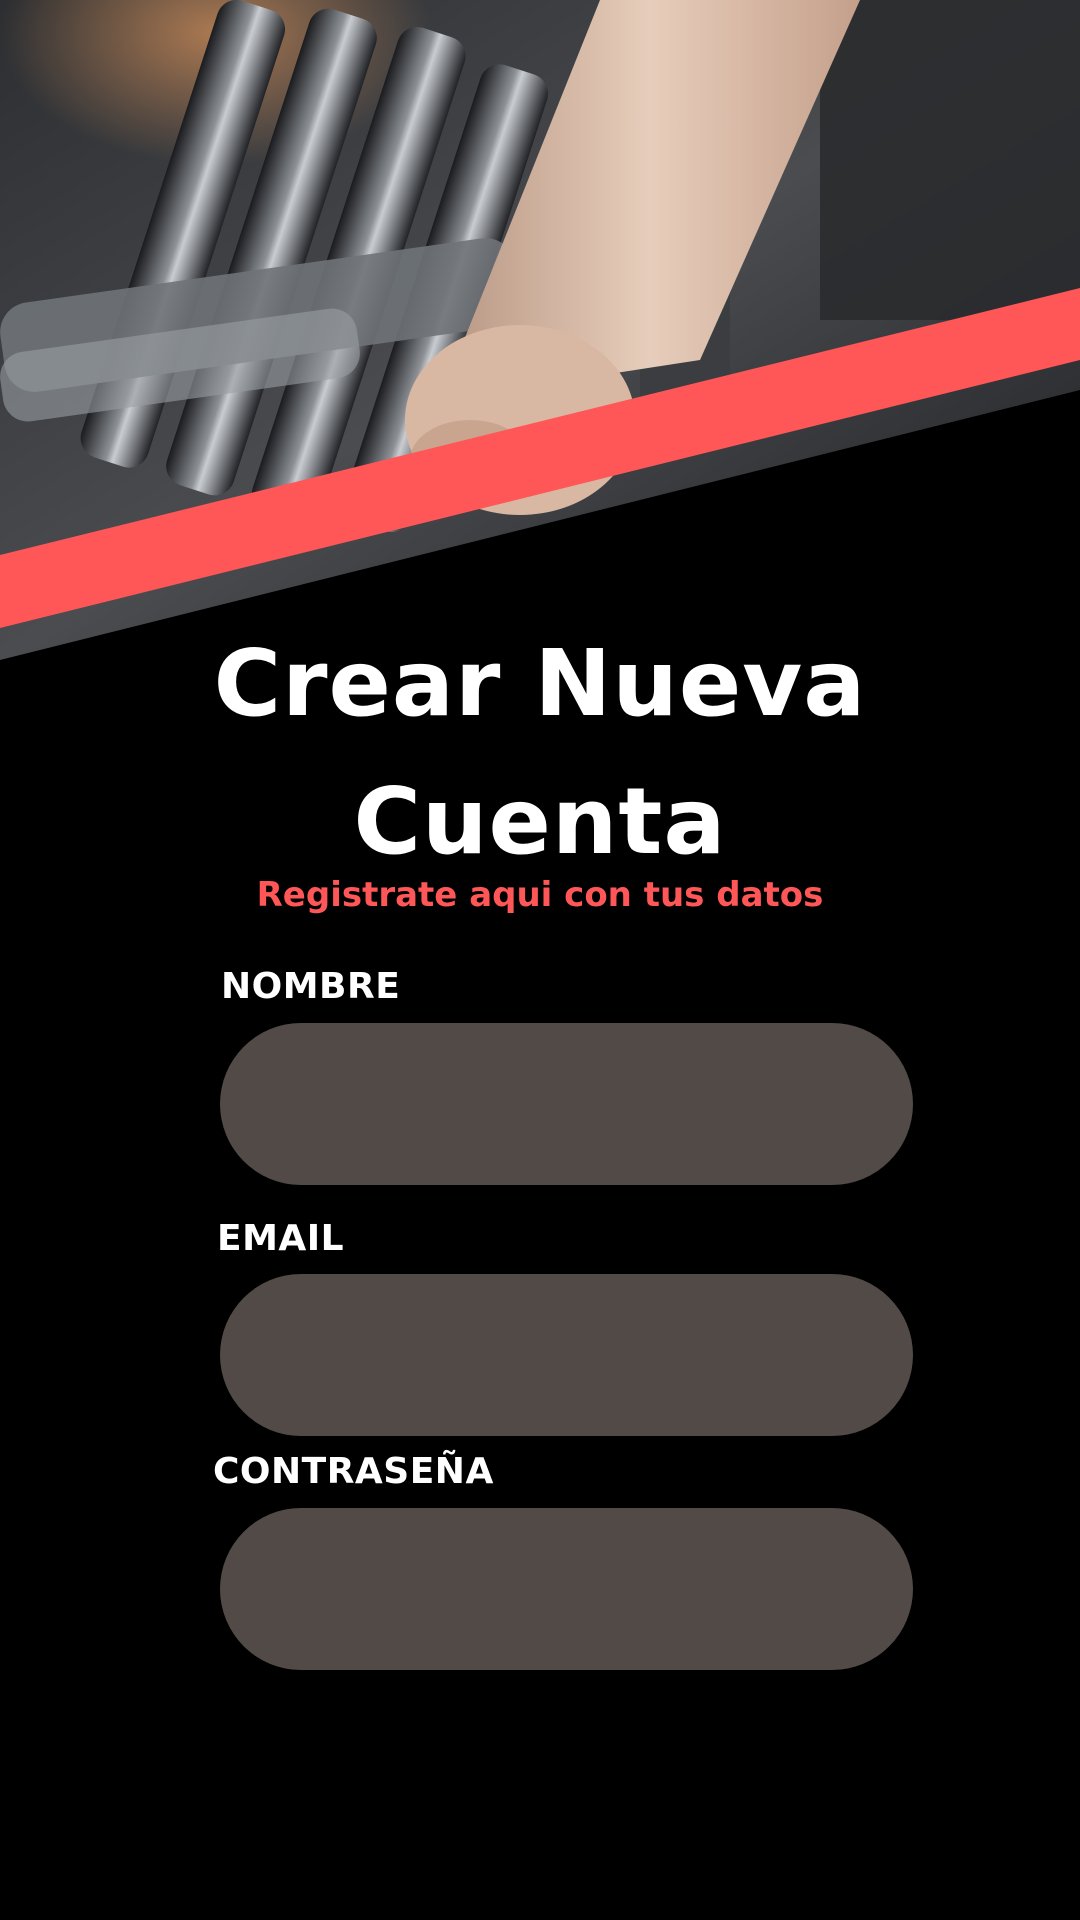 This screenshot has height=1920, width=1080. What do you see at coordinates (540, 683) in the screenshot?
I see `title-line-1: Crear Nueva` at bounding box center [540, 683].